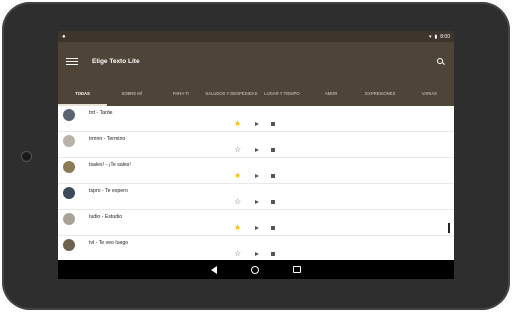  What do you see at coordinates (64, 36) in the screenshot?
I see `location-icon: ●` at bounding box center [64, 36].